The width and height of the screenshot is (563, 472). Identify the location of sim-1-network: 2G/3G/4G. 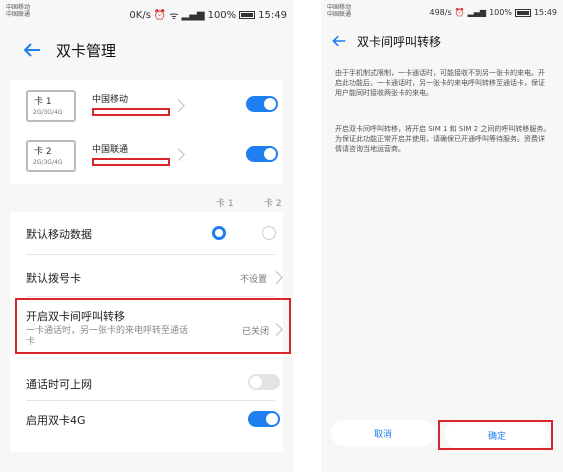
(48, 112).